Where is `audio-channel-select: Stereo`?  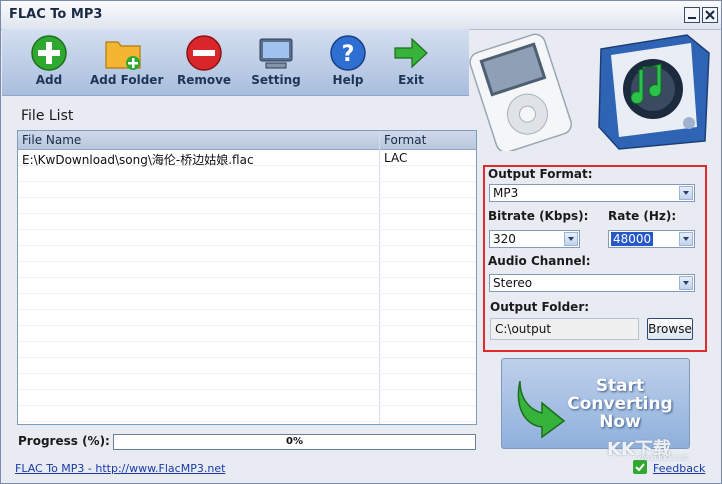
audio-channel-select: Stereo is located at coordinates (592, 283).